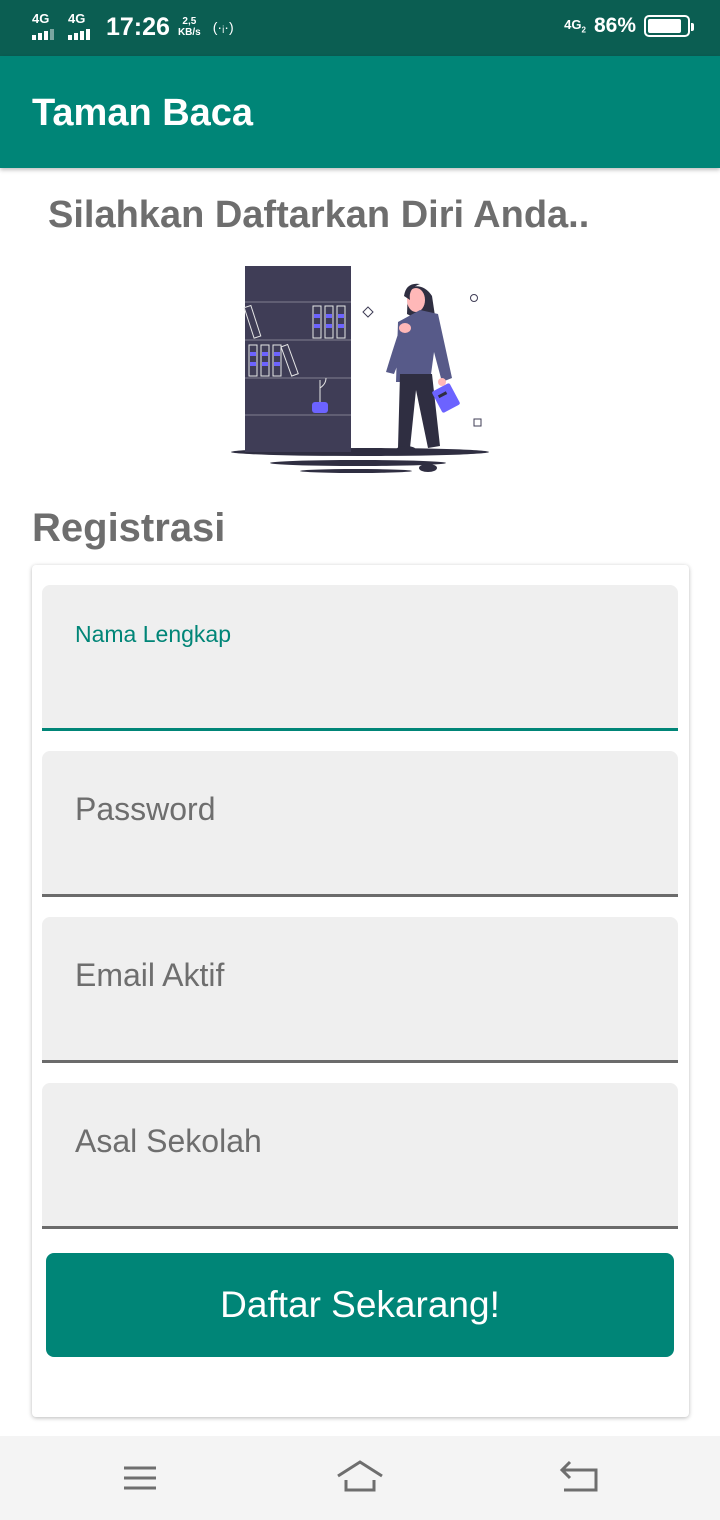 The width and height of the screenshot is (720, 1520). Describe the element at coordinates (474, 298) in the screenshot. I see `circle-decoration` at that location.